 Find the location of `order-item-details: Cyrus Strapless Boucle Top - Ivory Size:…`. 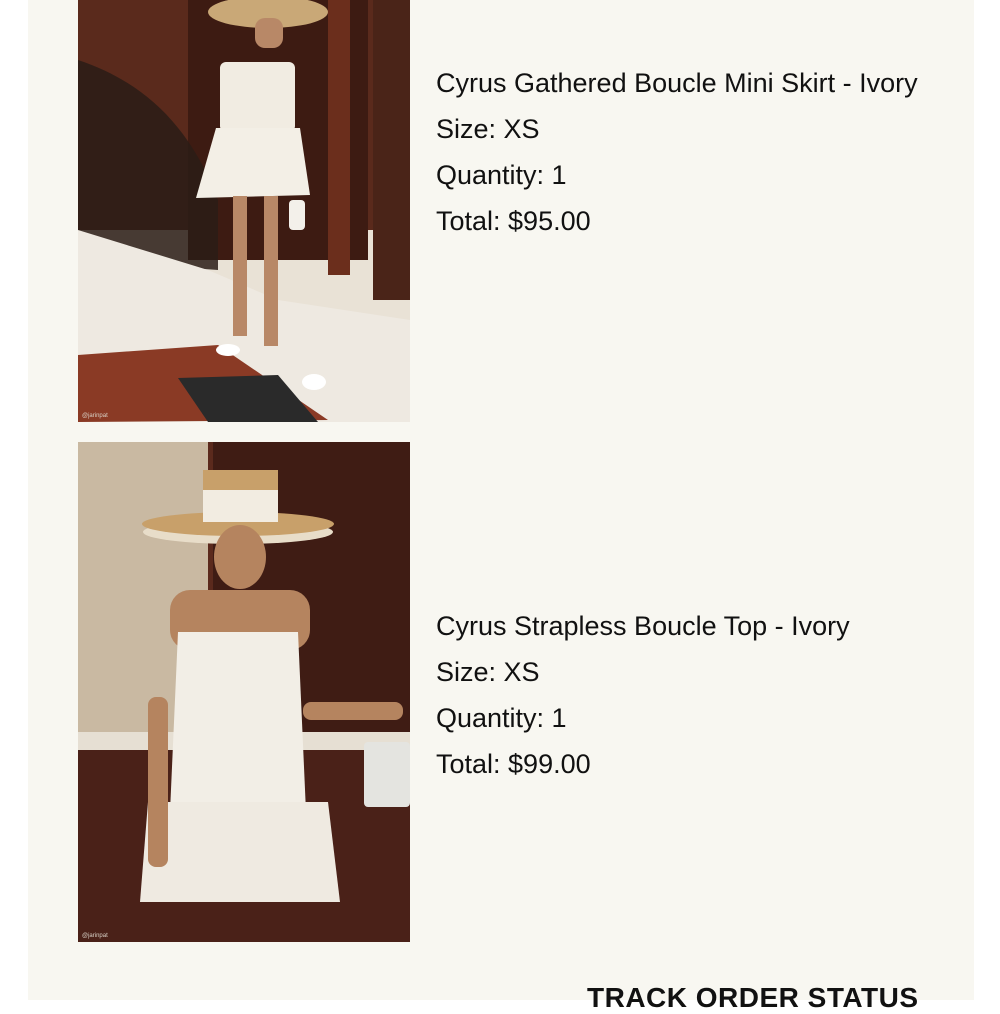

order-item-details: Cyrus Strapless Boucle Top - Ivory Size:… is located at coordinates (686, 695).